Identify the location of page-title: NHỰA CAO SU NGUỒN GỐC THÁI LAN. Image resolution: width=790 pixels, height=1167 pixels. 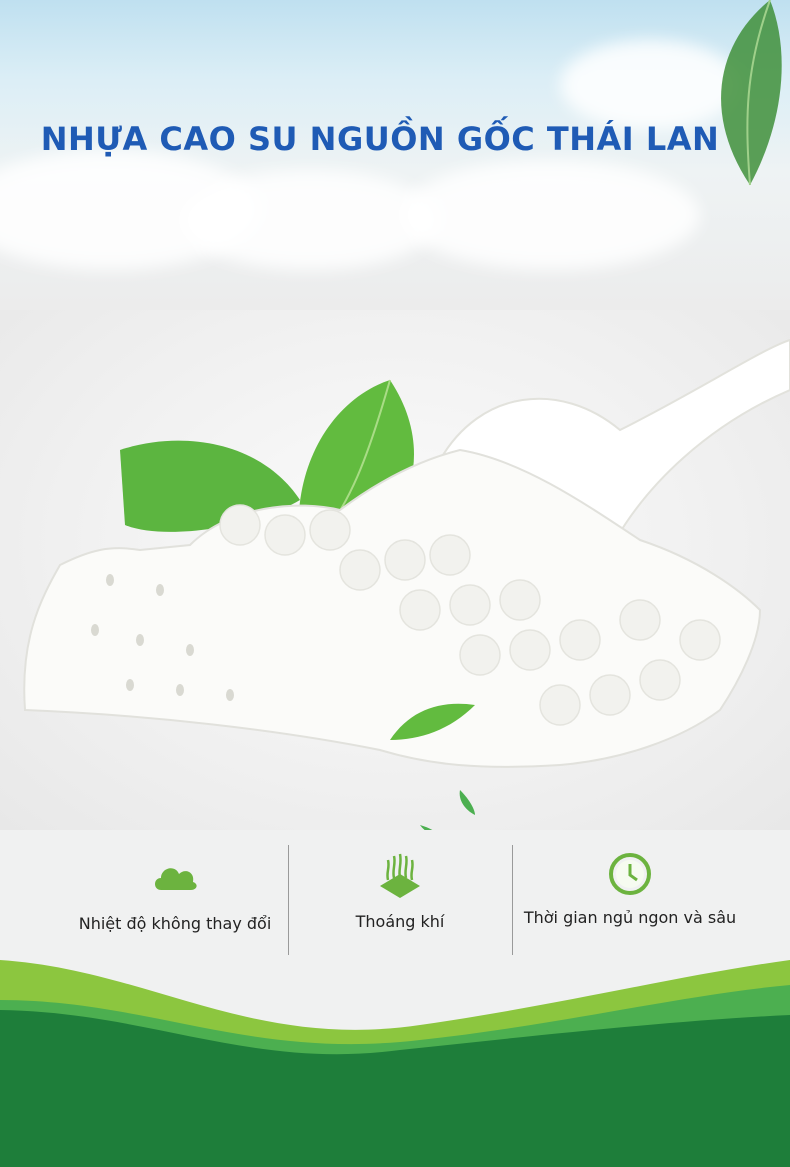
(380, 139).